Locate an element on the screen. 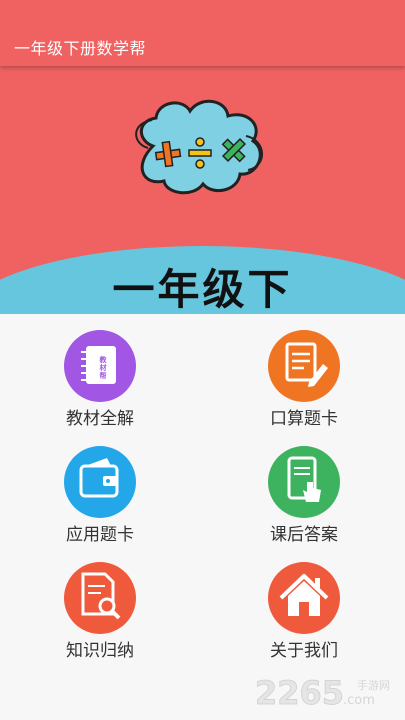 This screenshot has width=405, height=720. notebook-icon: 教 材 帮 is located at coordinates (98, 365).